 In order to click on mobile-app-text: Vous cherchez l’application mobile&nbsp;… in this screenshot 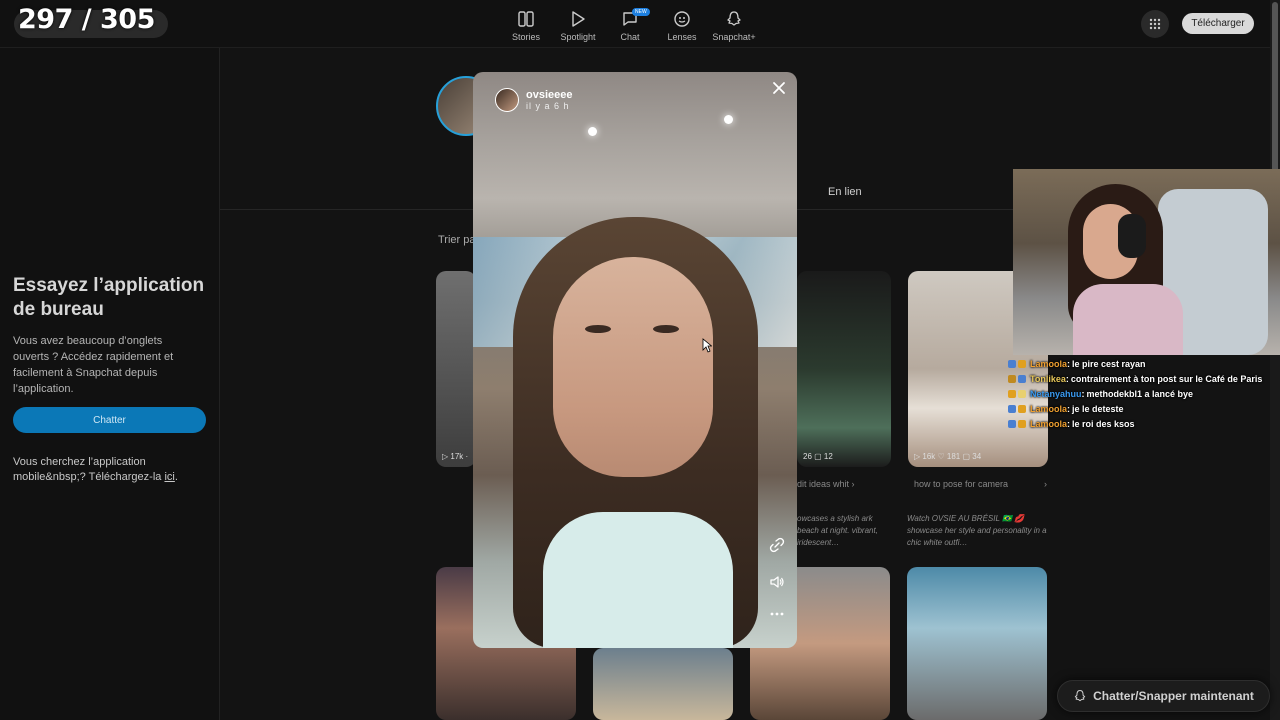, I will do `click(108, 470)`.